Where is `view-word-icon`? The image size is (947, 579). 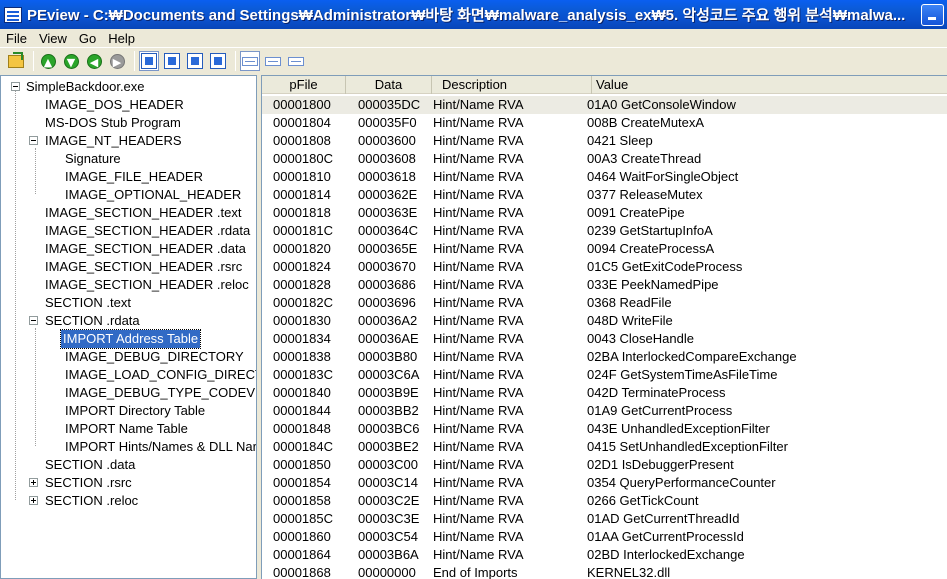 view-word-icon is located at coordinates (172, 61).